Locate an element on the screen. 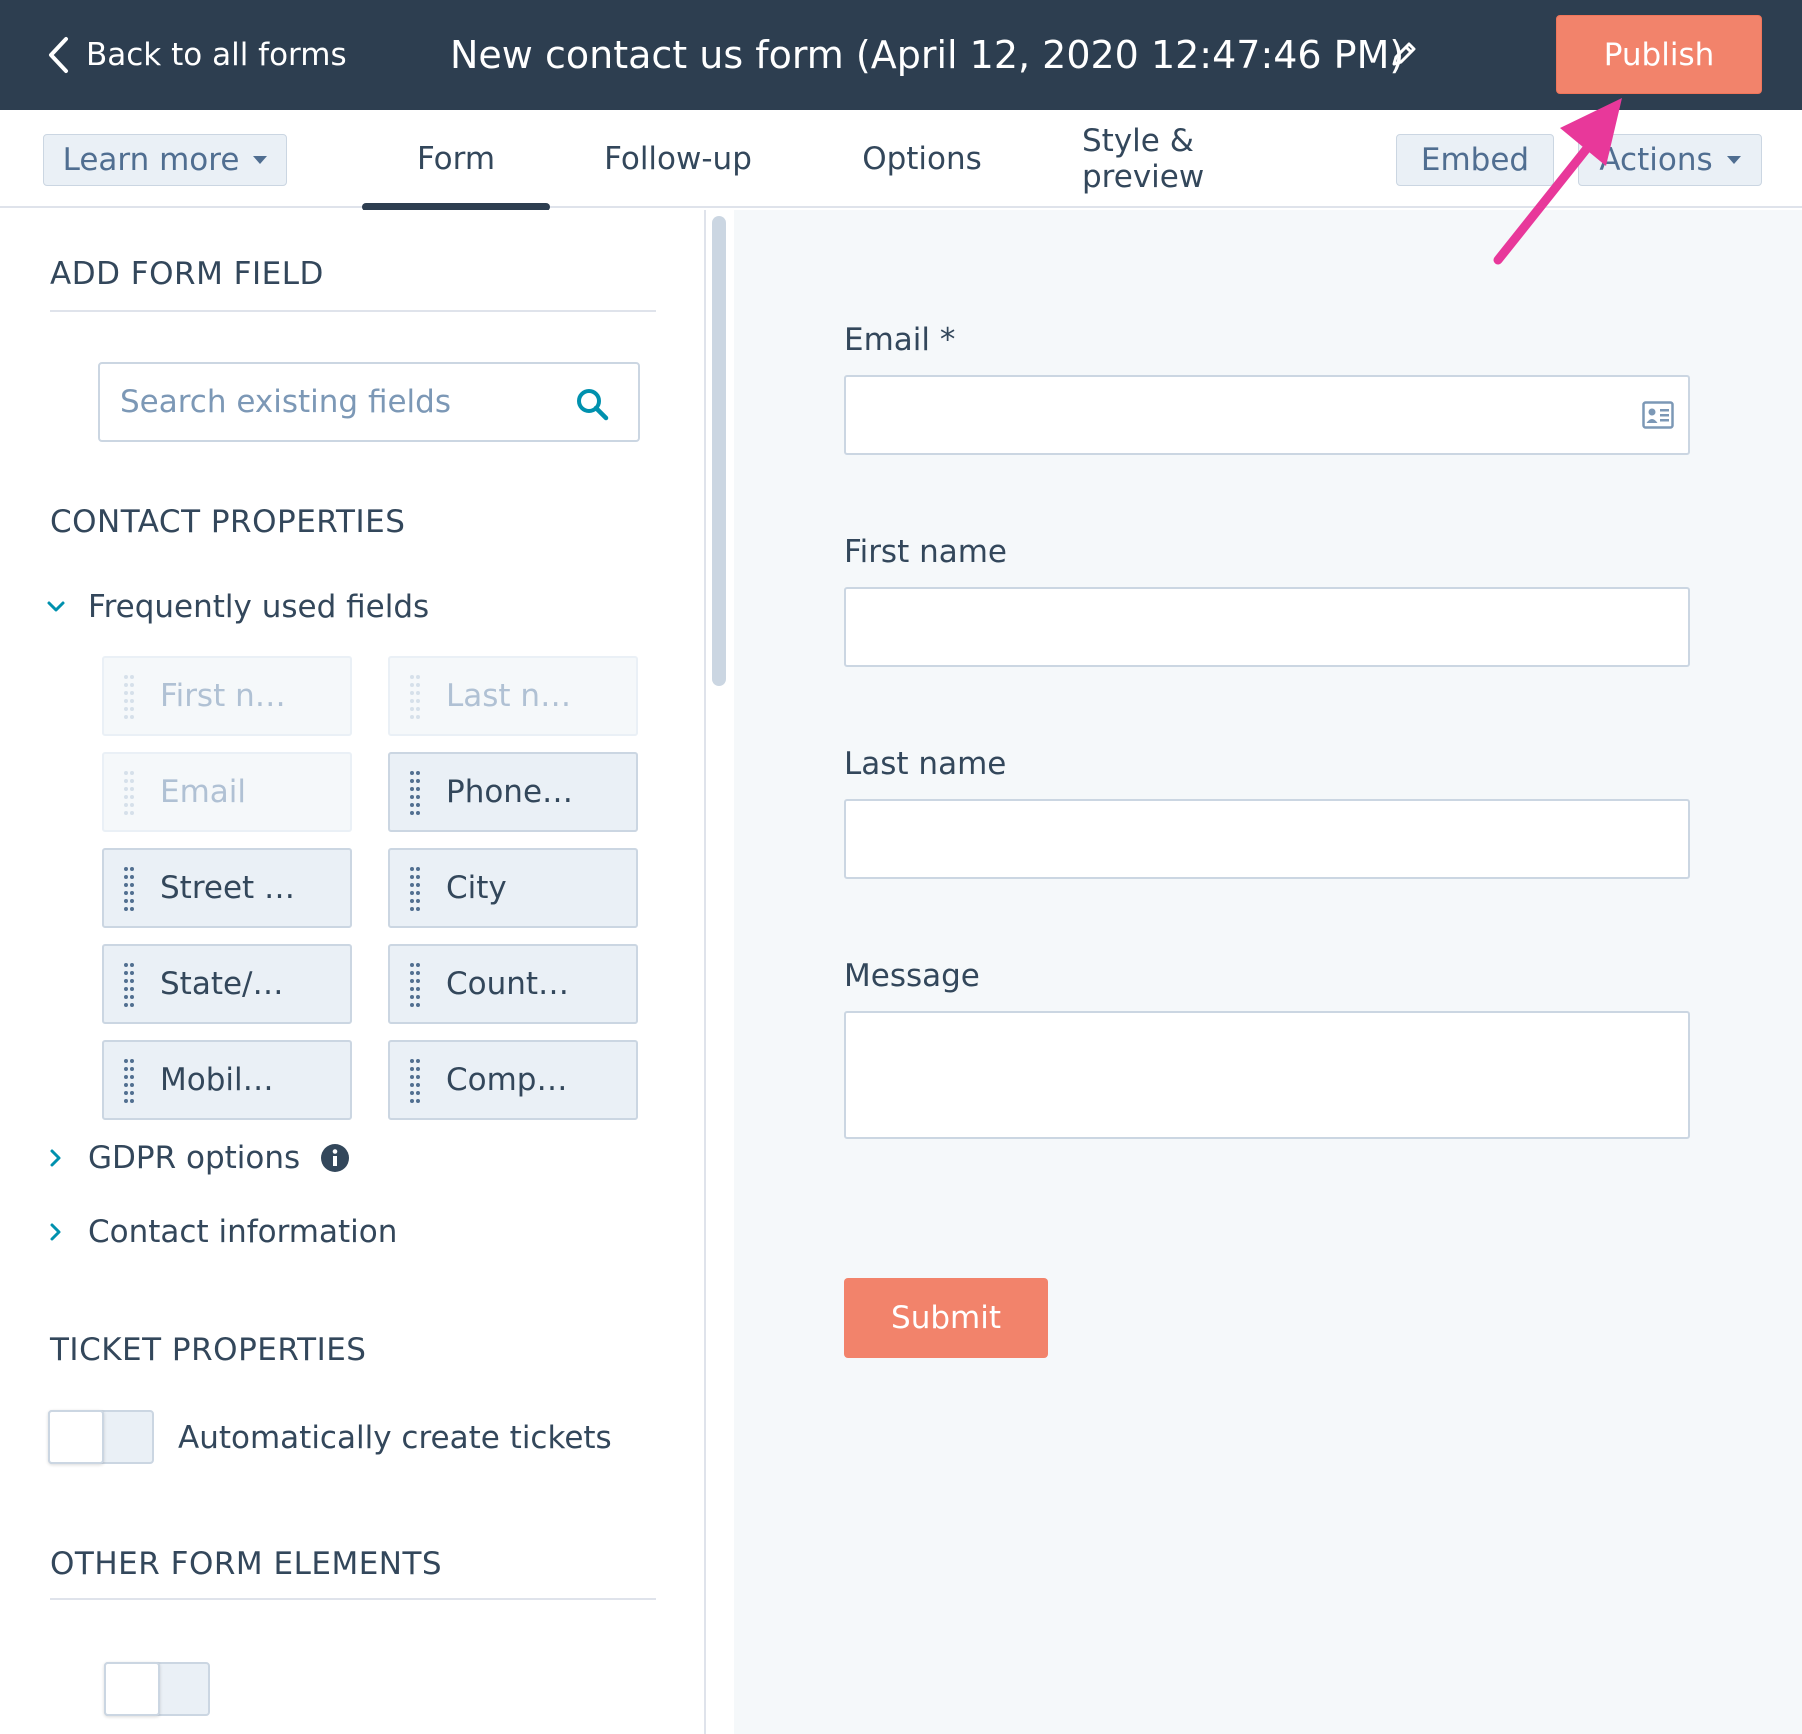 Image resolution: width=1802 pixels, height=1734 pixels. publish-button: Publish is located at coordinates (1659, 54).